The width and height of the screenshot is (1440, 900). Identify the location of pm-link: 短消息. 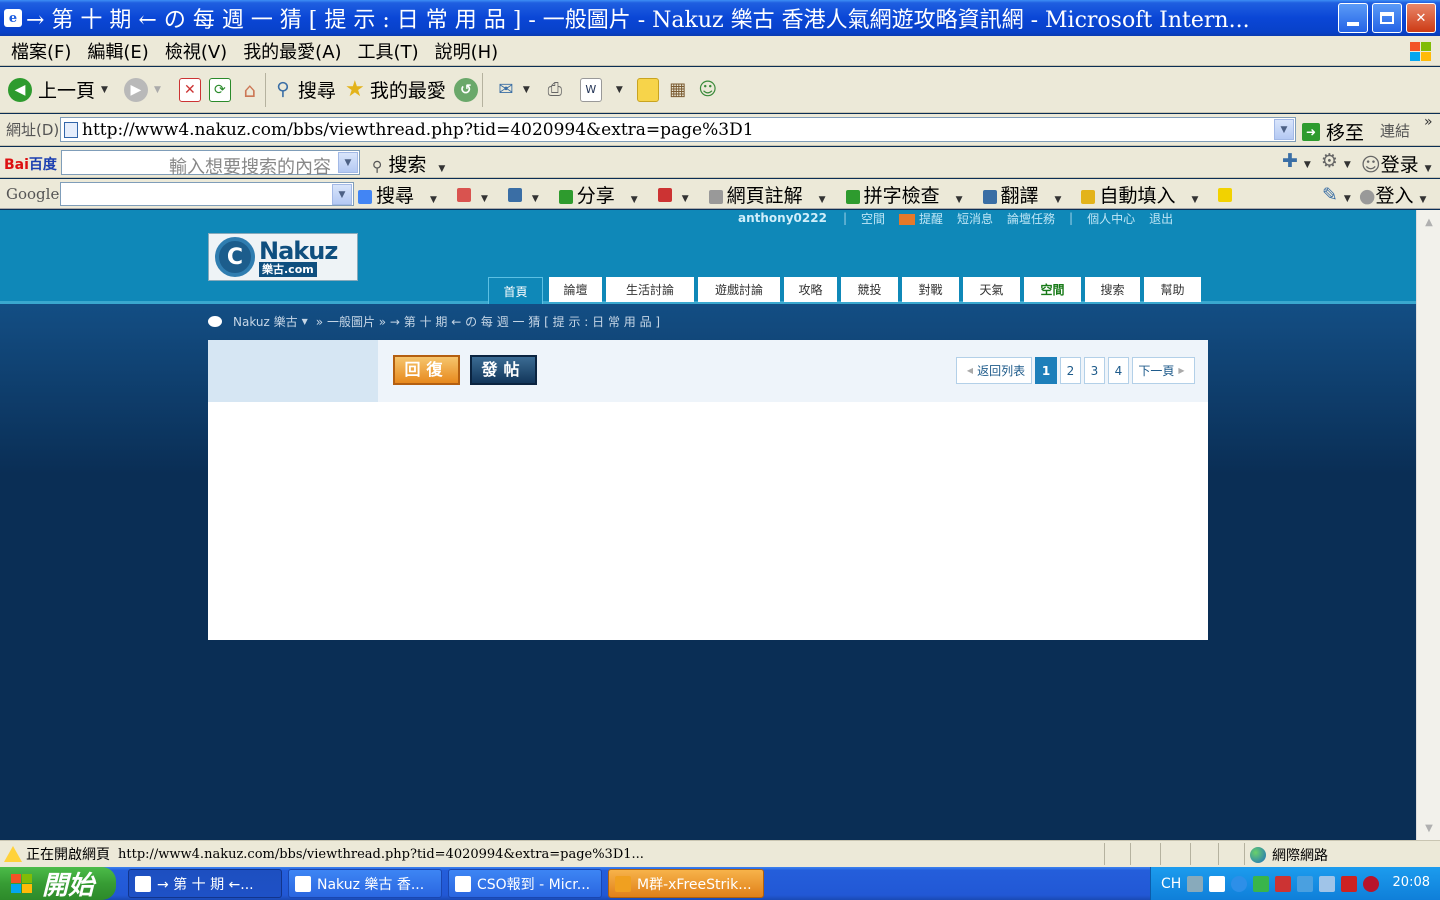
(975, 218).